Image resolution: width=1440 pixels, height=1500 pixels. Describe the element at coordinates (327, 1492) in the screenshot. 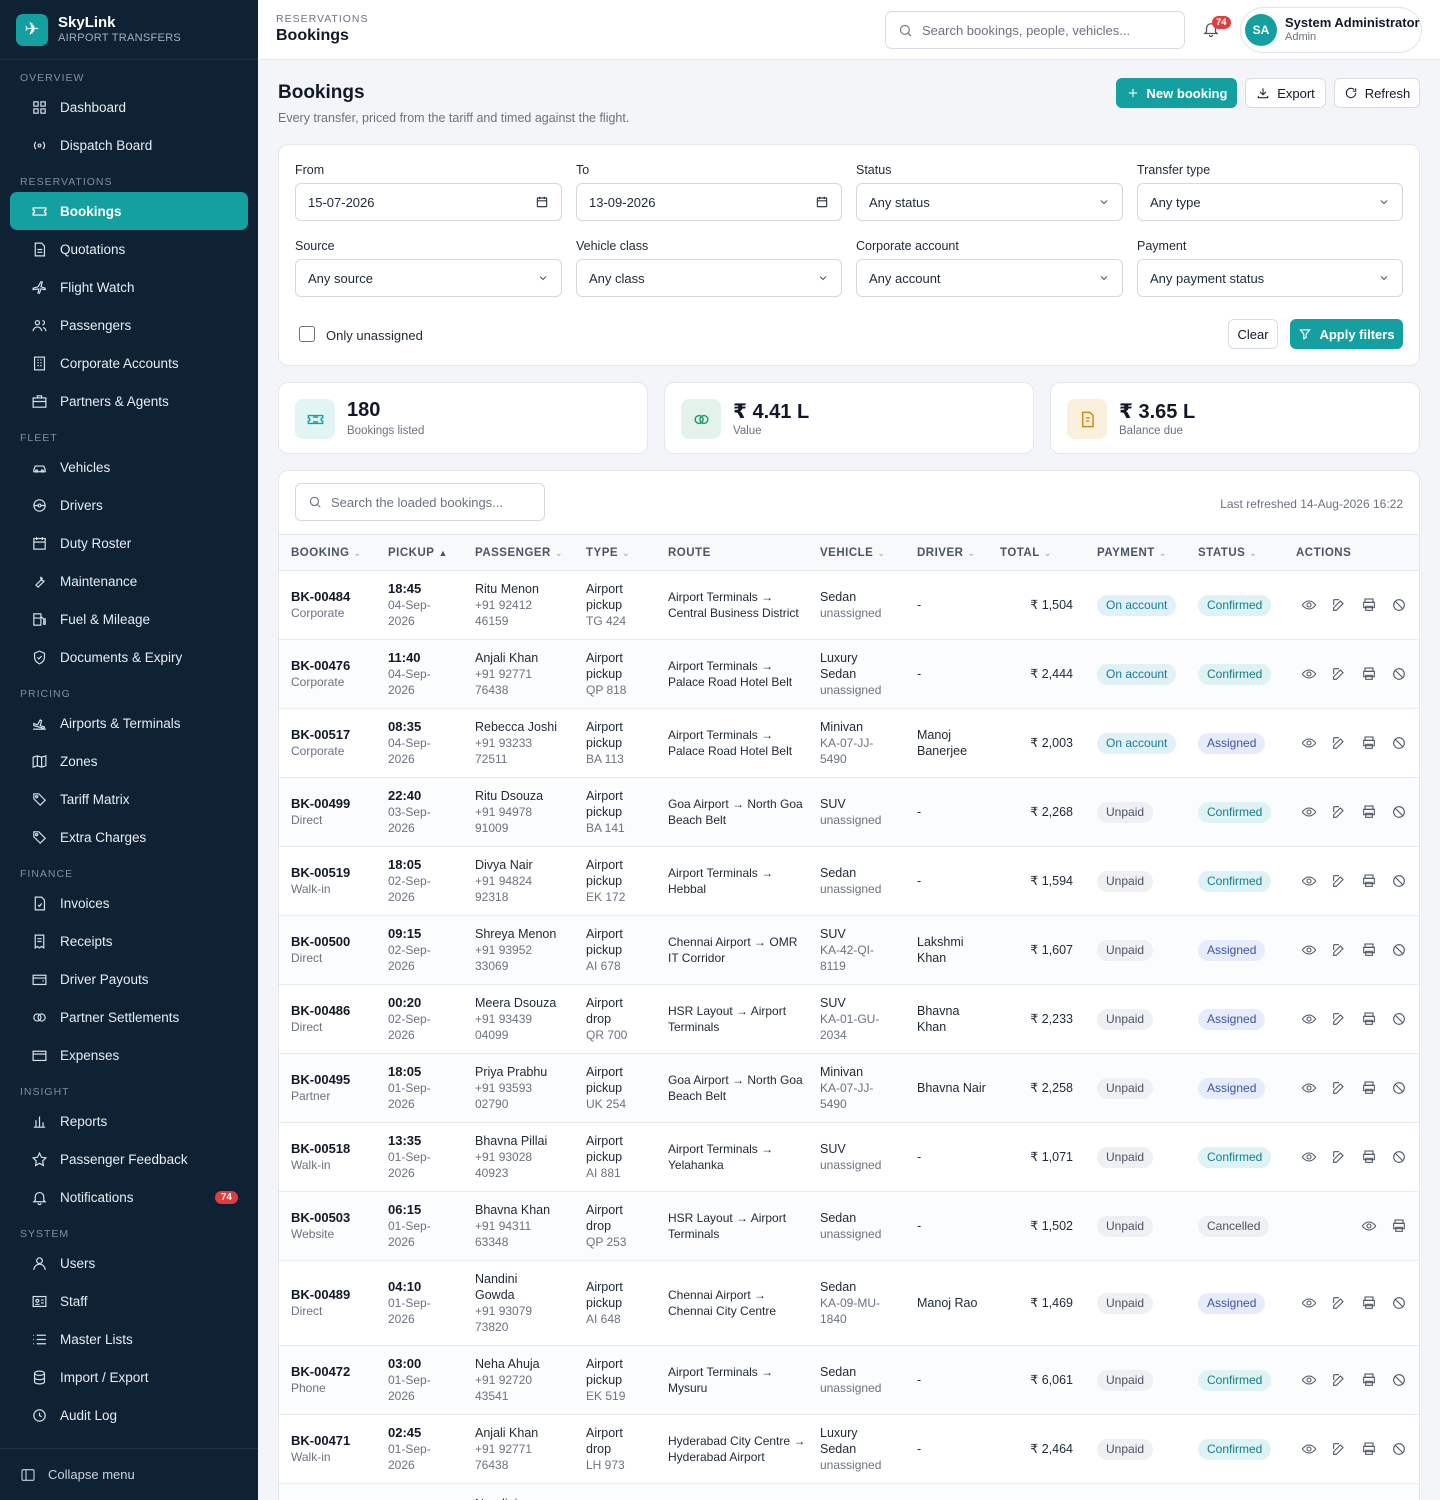

I see `cell-booking` at that location.